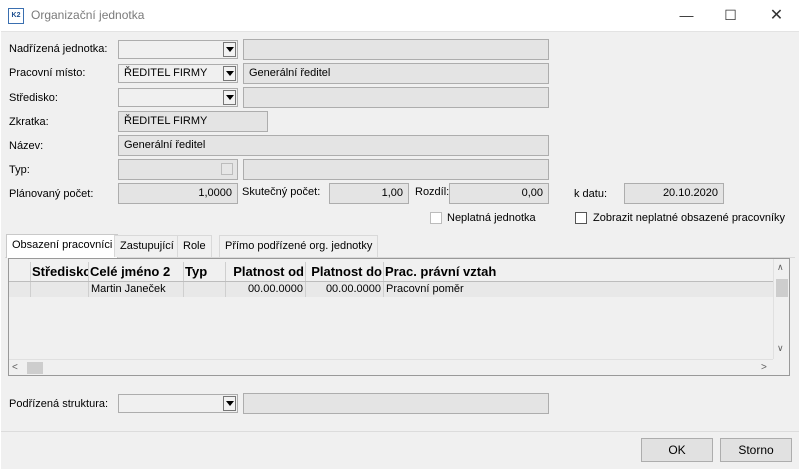  Describe the element at coordinates (178, 169) in the screenshot. I see `typ-field` at that location.